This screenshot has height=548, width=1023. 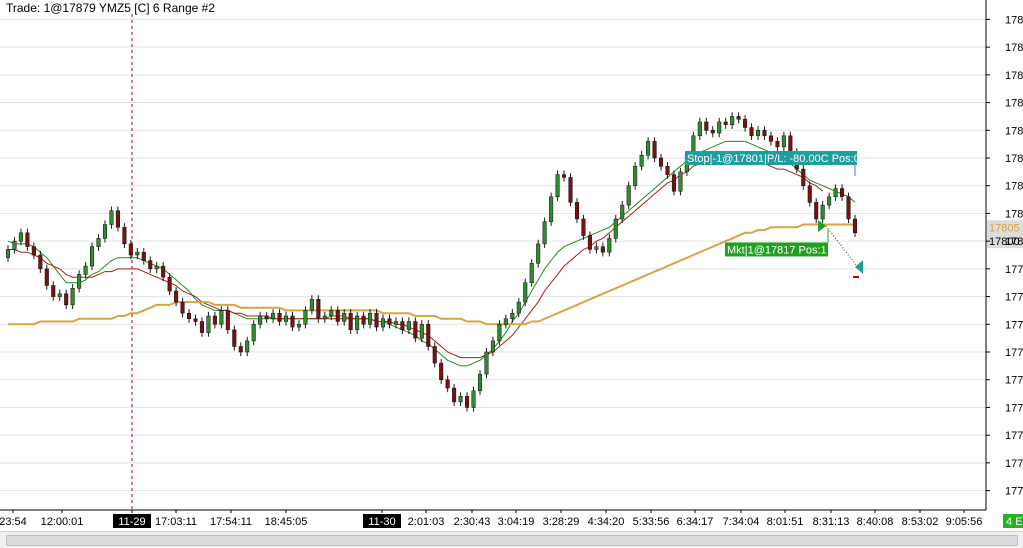 What do you see at coordinates (1014, 159) in the screenshot?
I see `y-tick-label: 17830` at bounding box center [1014, 159].